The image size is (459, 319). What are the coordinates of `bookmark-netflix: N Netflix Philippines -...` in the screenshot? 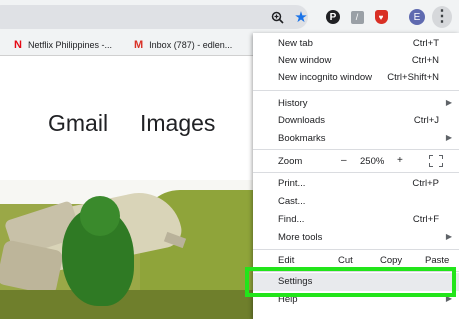 It's located at (63, 45).